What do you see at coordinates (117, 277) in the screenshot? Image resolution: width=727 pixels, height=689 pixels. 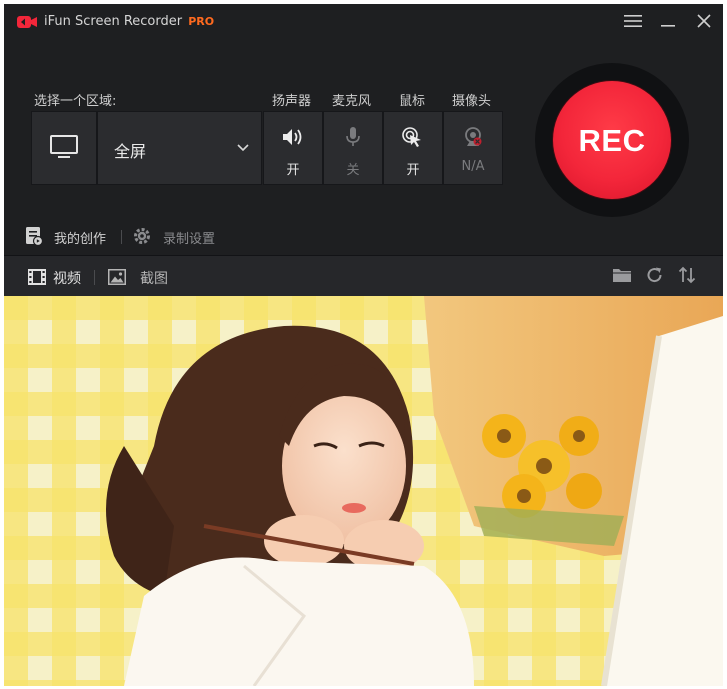 I see `image-icon` at bounding box center [117, 277].